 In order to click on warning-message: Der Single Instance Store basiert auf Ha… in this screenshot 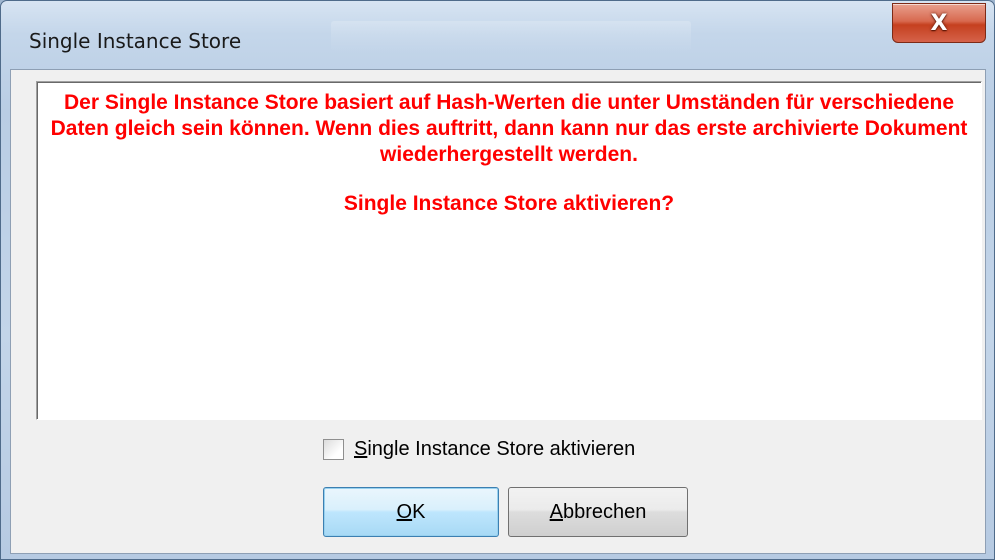, I will do `click(509, 128)`.